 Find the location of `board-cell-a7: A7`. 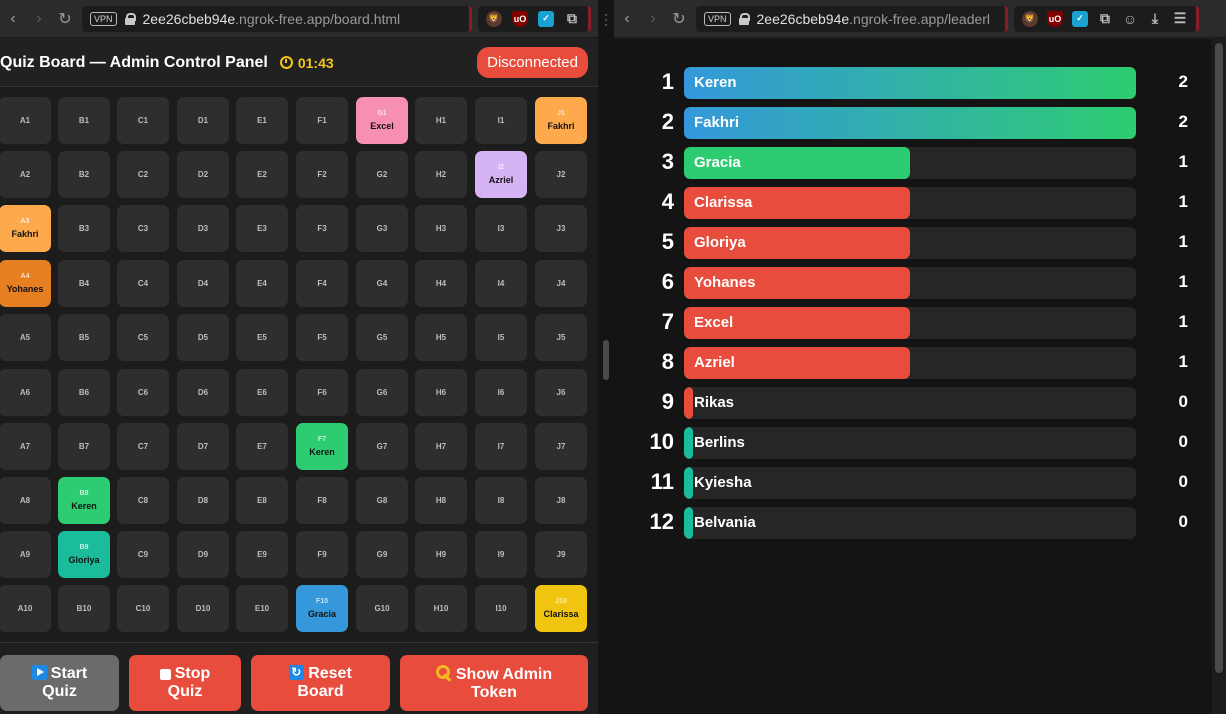

board-cell-a7: A7 is located at coordinates (25, 446).